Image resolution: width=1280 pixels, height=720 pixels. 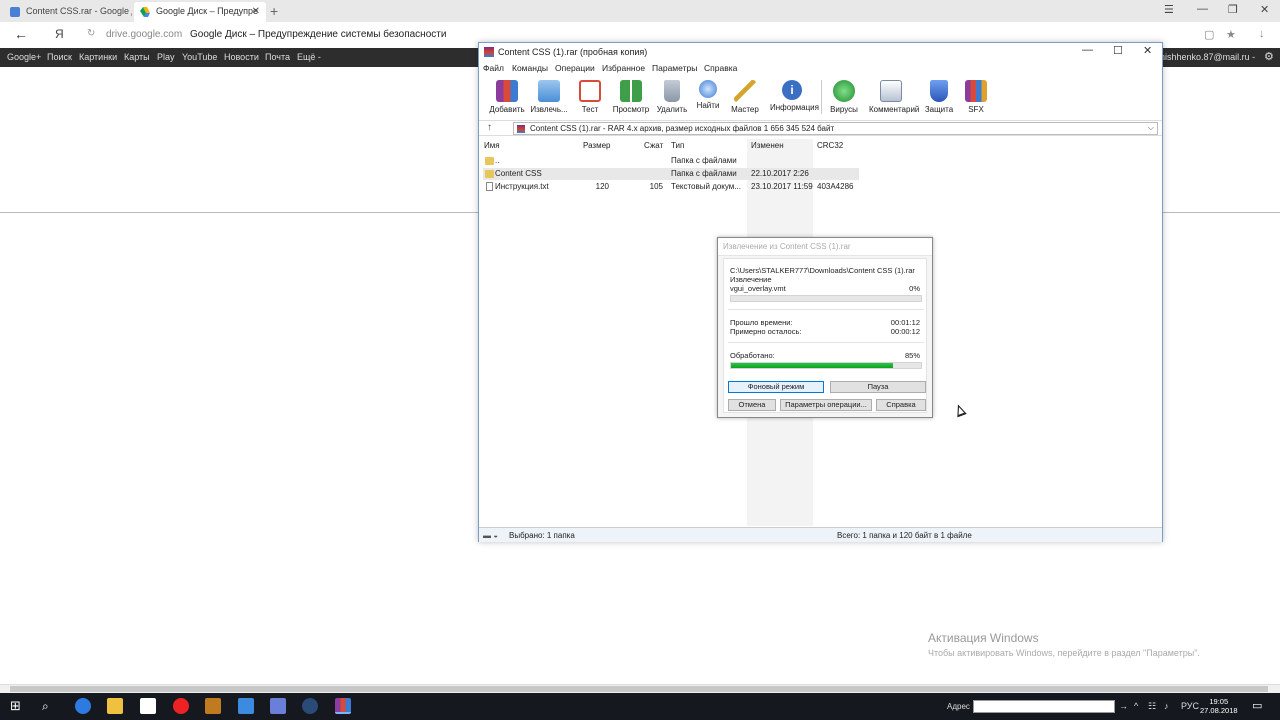 What do you see at coordinates (1136, 706) in the screenshot?
I see `chevron-up-icon: ^` at bounding box center [1136, 706].